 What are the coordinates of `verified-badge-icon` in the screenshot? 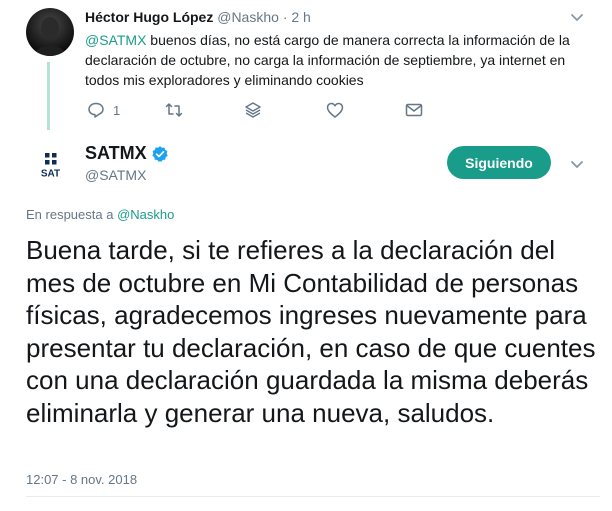 It's located at (160, 153).